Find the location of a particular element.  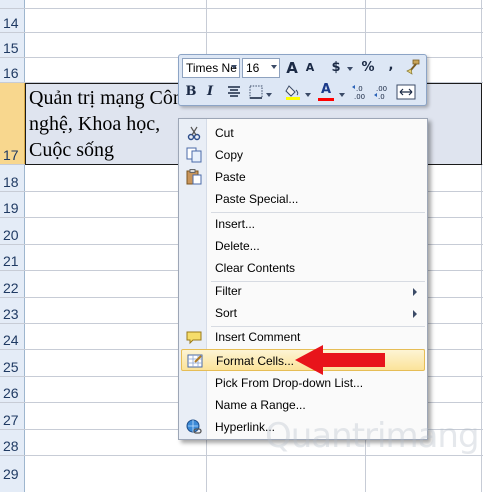

menu-item-label: Paste is located at coordinates (230, 177).